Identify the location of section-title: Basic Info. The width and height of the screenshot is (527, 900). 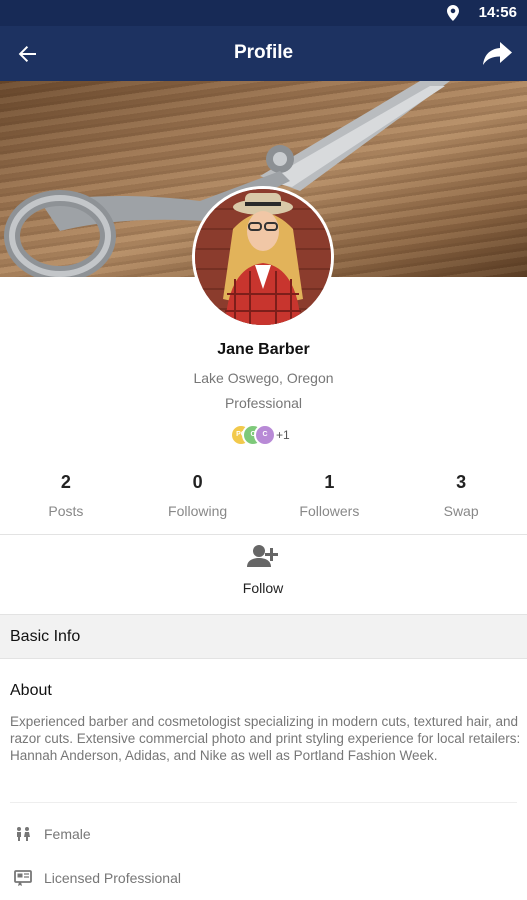
(45, 636).